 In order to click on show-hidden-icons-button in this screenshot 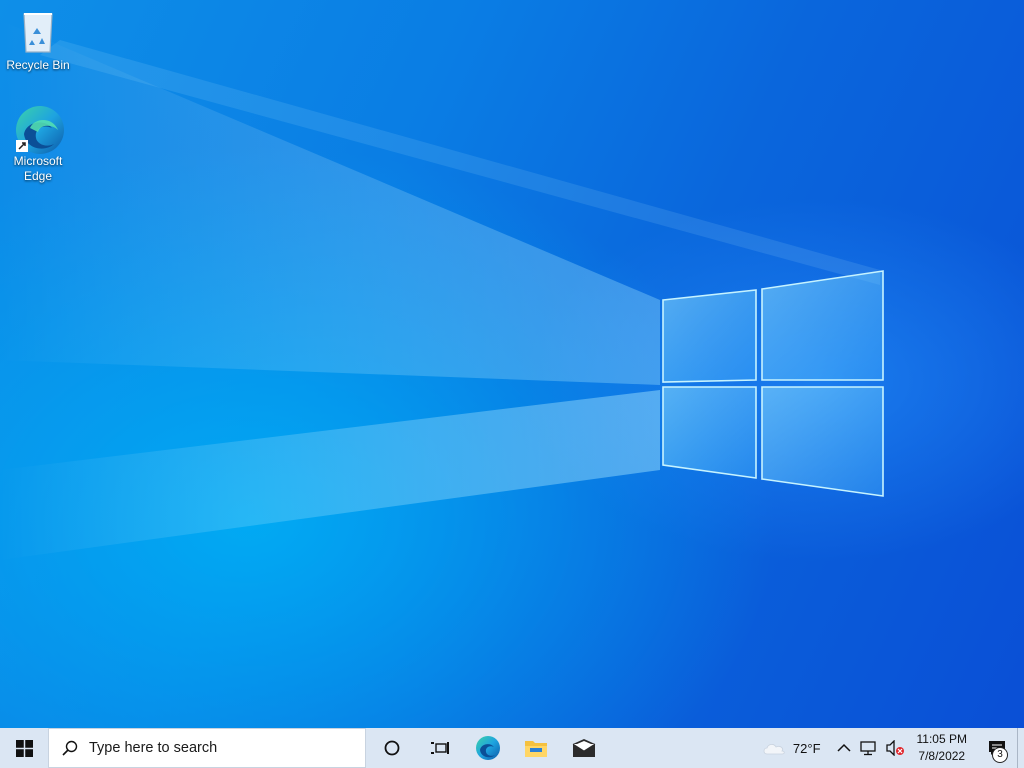, I will do `click(844, 748)`.